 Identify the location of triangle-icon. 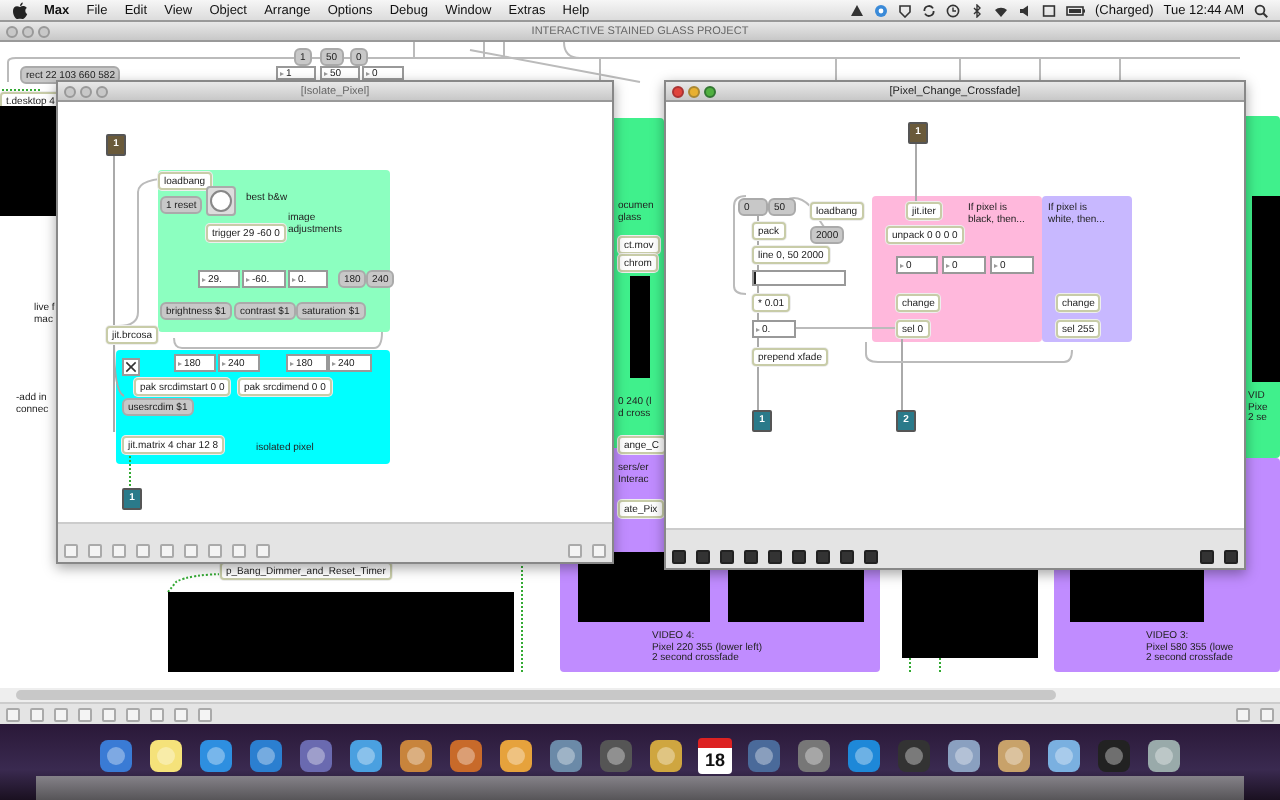
(856, 10).